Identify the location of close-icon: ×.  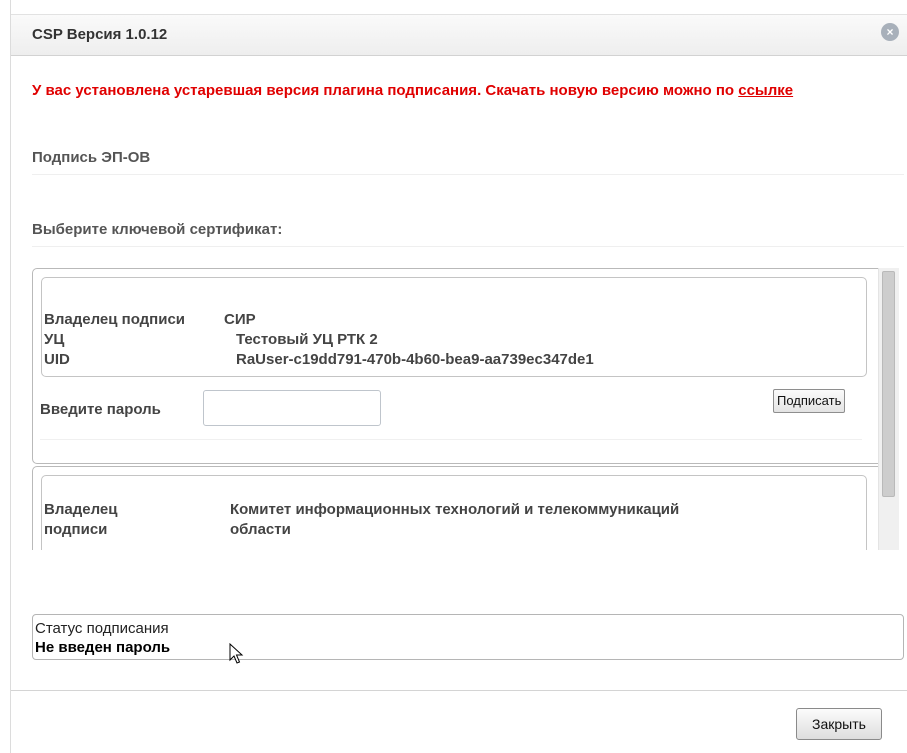
(890, 32).